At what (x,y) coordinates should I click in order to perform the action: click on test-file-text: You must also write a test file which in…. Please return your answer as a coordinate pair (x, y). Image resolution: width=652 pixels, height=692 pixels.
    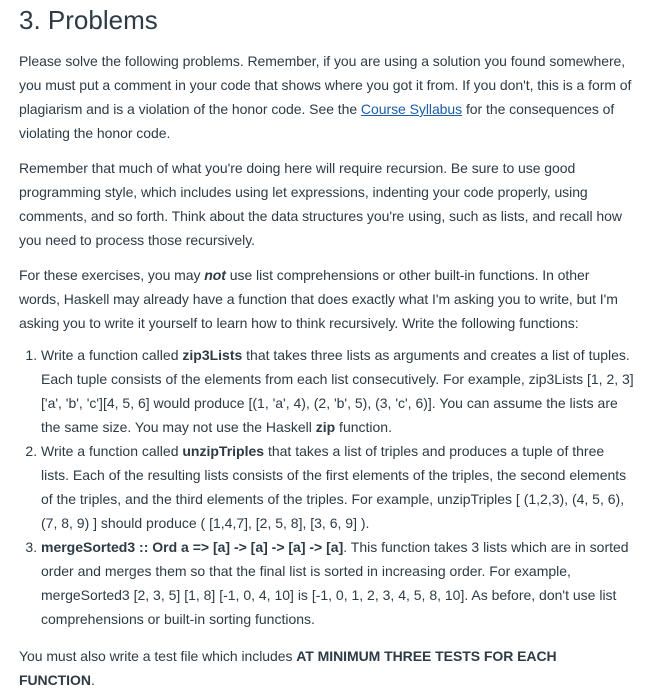
    Looking at the image, I should click on (158, 656).